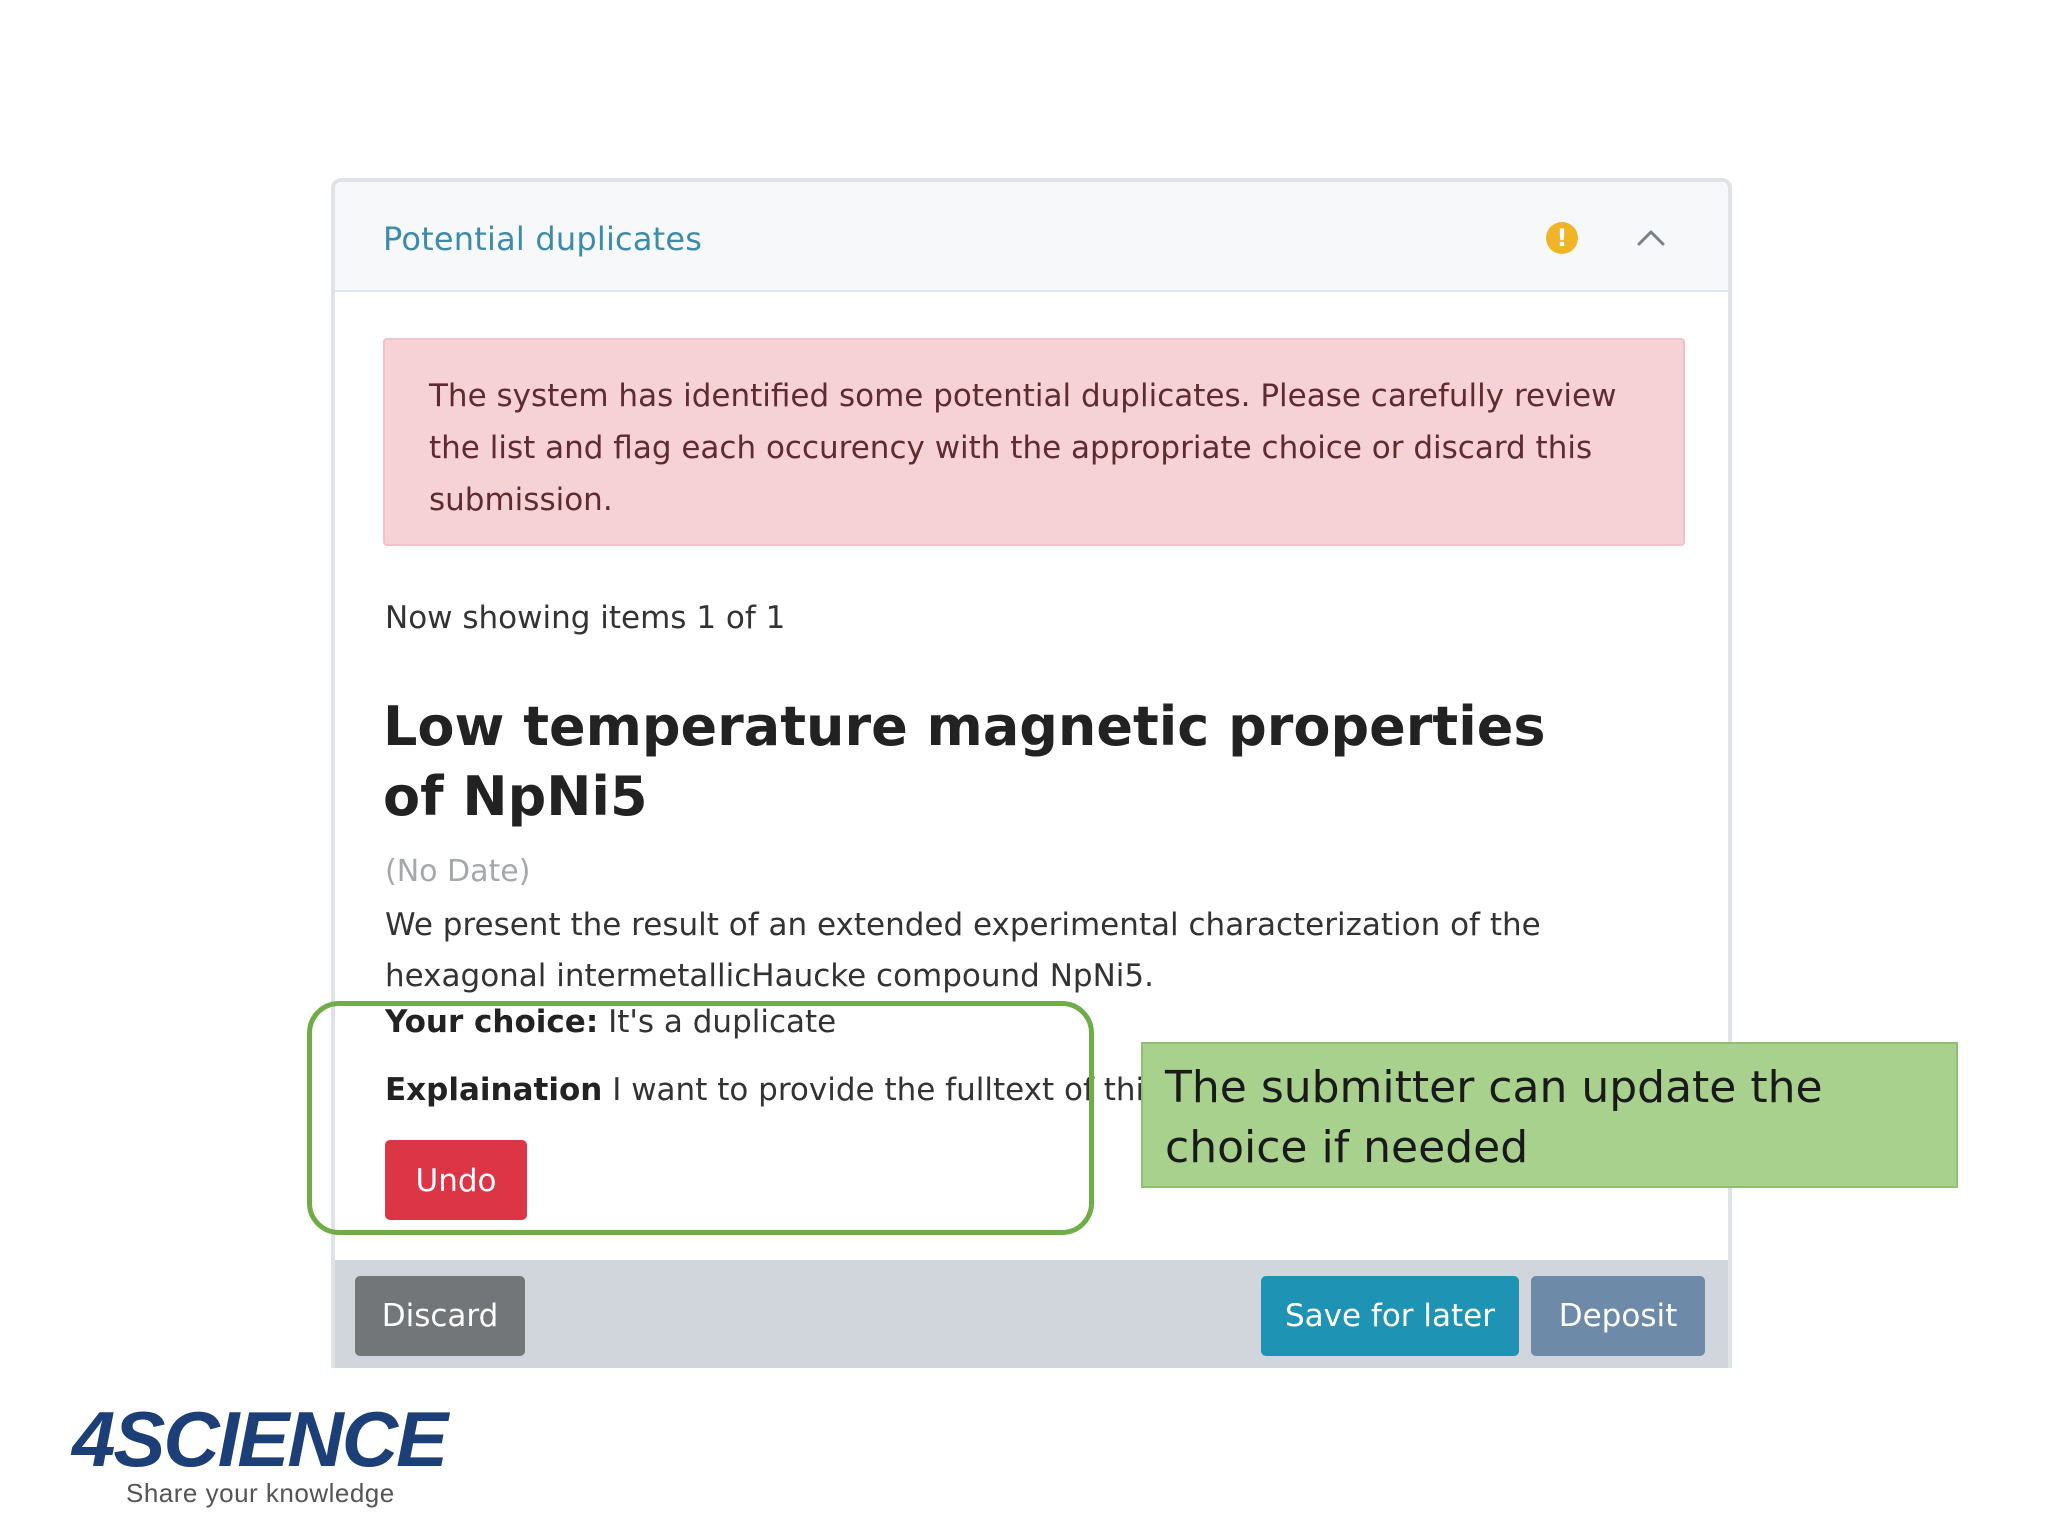 The width and height of the screenshot is (2048, 1536). What do you see at coordinates (260, 1439) in the screenshot?
I see `logo-wordmark: 4SCIENCE` at bounding box center [260, 1439].